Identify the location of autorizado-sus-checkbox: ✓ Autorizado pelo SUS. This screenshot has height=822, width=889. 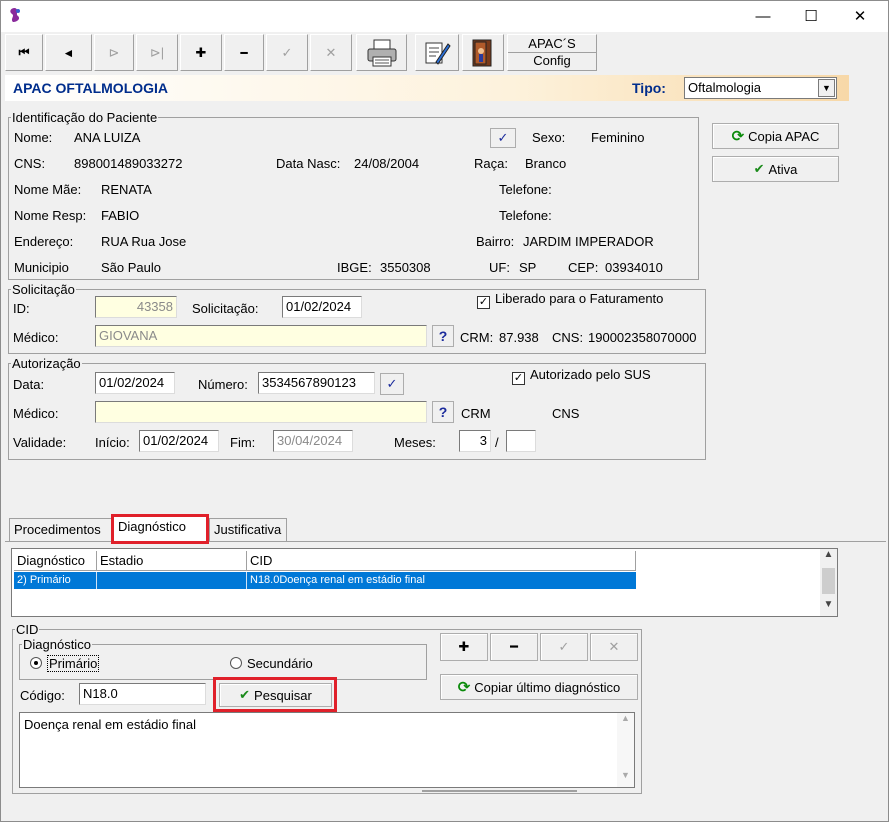
(581, 376).